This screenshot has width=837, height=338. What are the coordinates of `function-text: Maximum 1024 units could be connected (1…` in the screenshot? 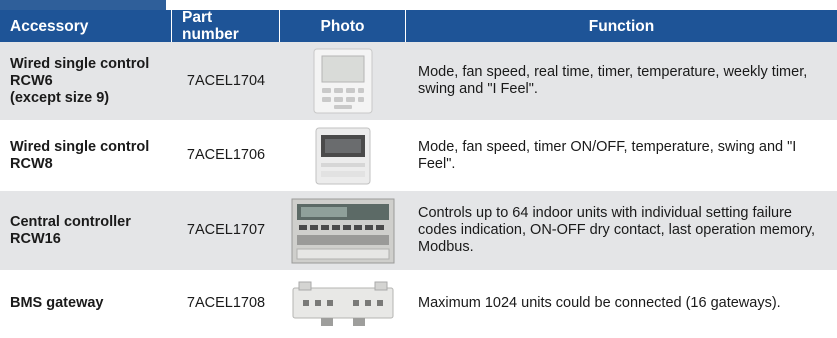 It's located at (621, 304).